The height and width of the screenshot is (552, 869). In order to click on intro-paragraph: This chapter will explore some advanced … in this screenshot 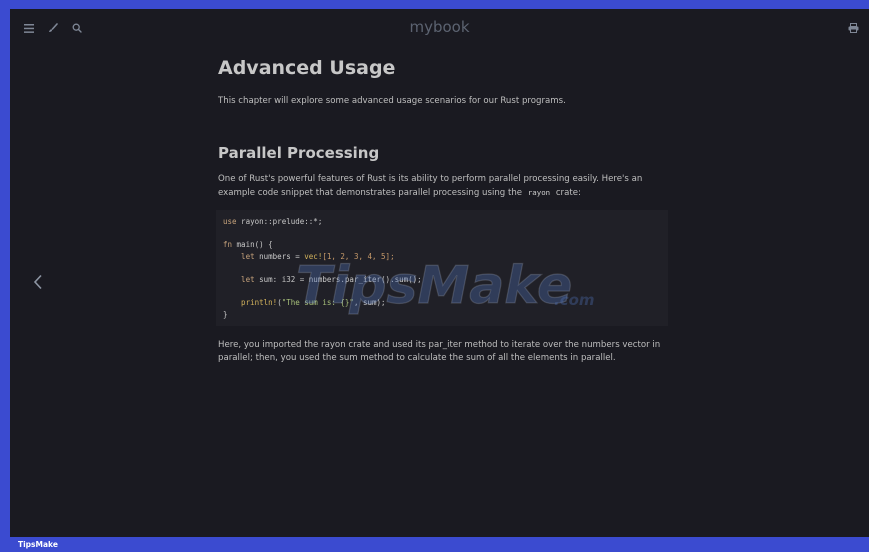, I will do `click(392, 101)`.